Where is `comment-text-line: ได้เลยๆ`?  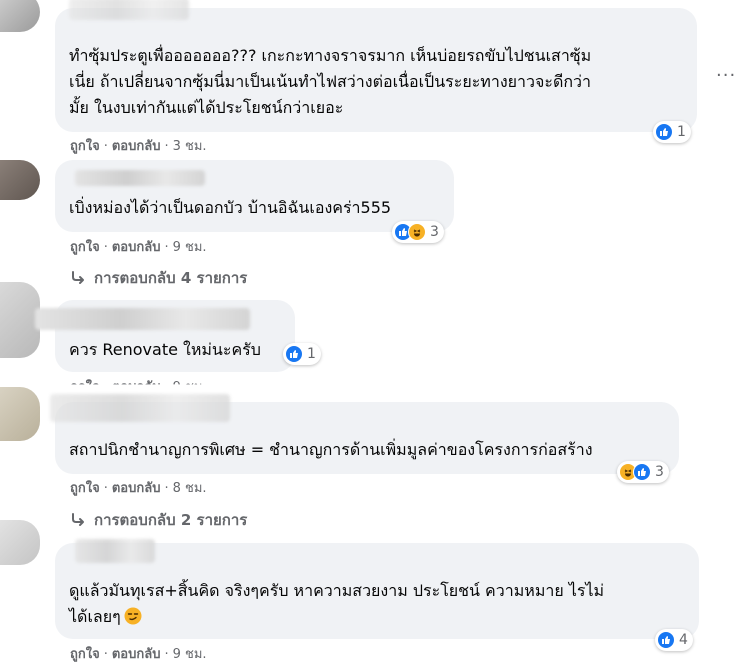
comment-text-line: ได้เลยๆ is located at coordinates (105, 618).